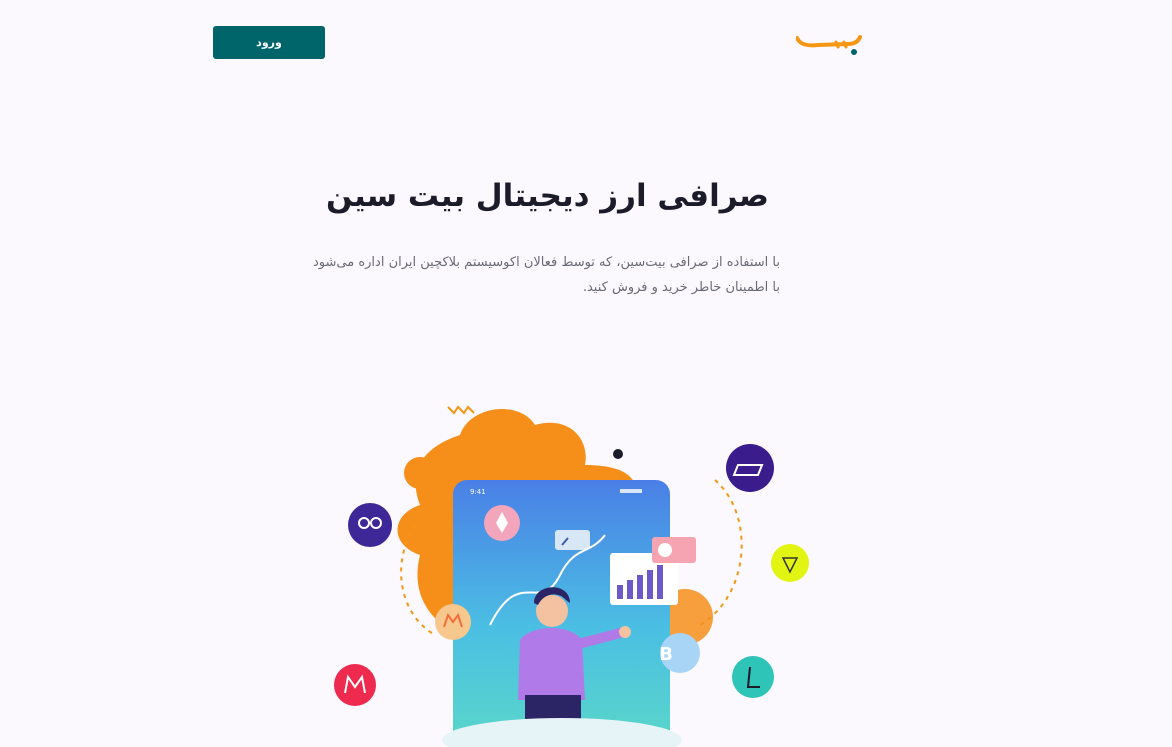 The height and width of the screenshot is (747, 1172). Describe the element at coordinates (572, 540) in the screenshot. I see `trend-card` at that location.